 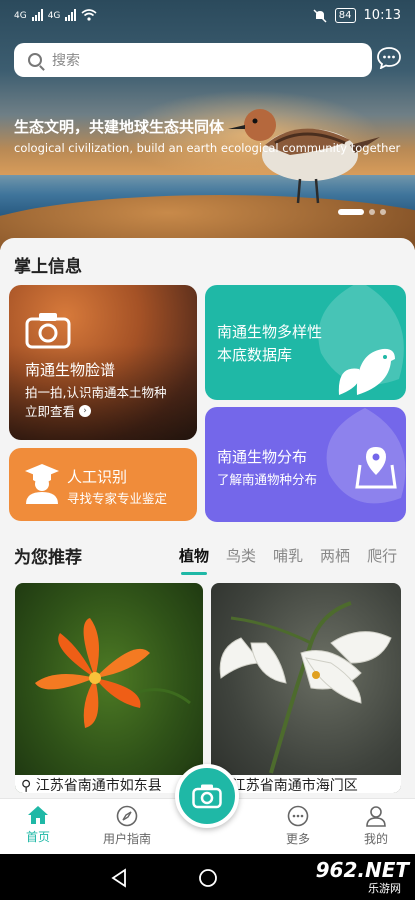 I want to click on card-face-action: 立即查看 ›, so click(x=58, y=410).